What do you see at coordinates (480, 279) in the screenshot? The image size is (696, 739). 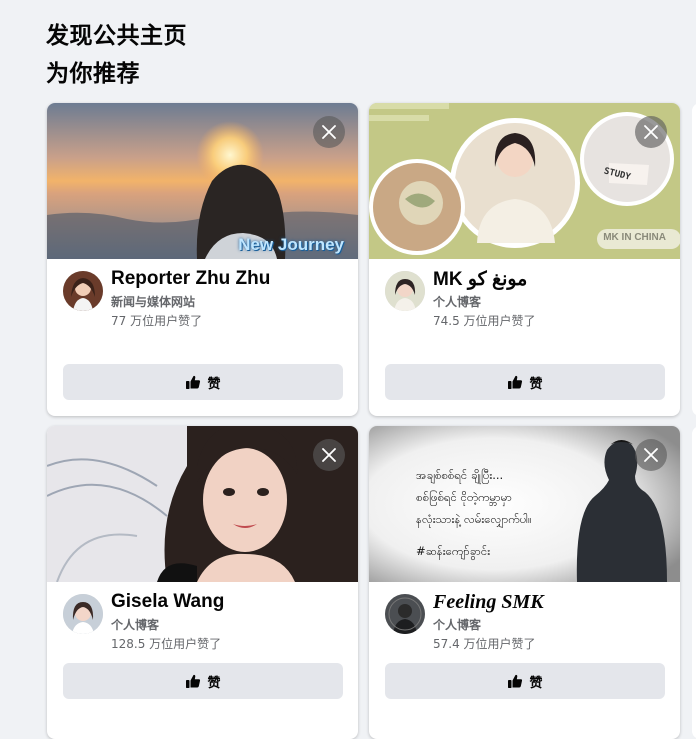 I see `page-name: MK مونغ کو` at bounding box center [480, 279].